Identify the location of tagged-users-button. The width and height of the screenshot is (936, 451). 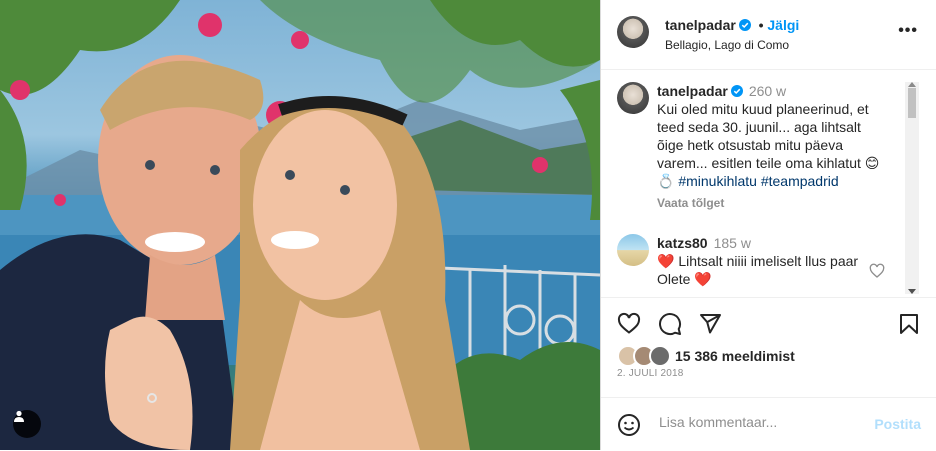
(27, 424).